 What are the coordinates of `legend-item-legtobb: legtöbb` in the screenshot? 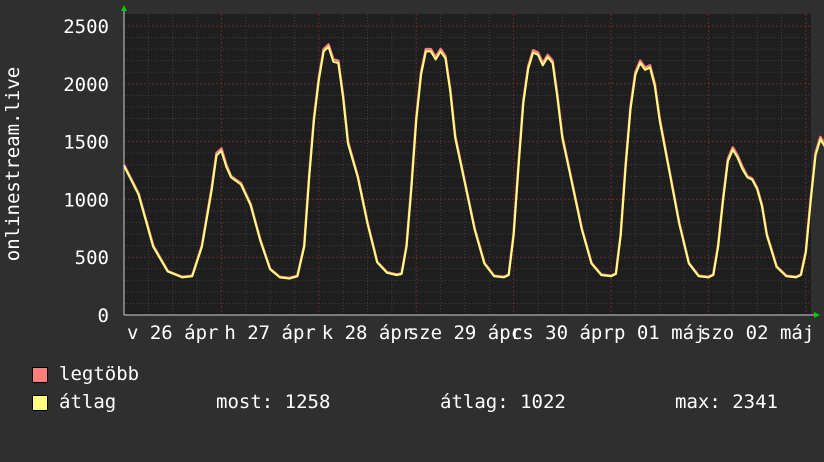 It's located at (84, 374).